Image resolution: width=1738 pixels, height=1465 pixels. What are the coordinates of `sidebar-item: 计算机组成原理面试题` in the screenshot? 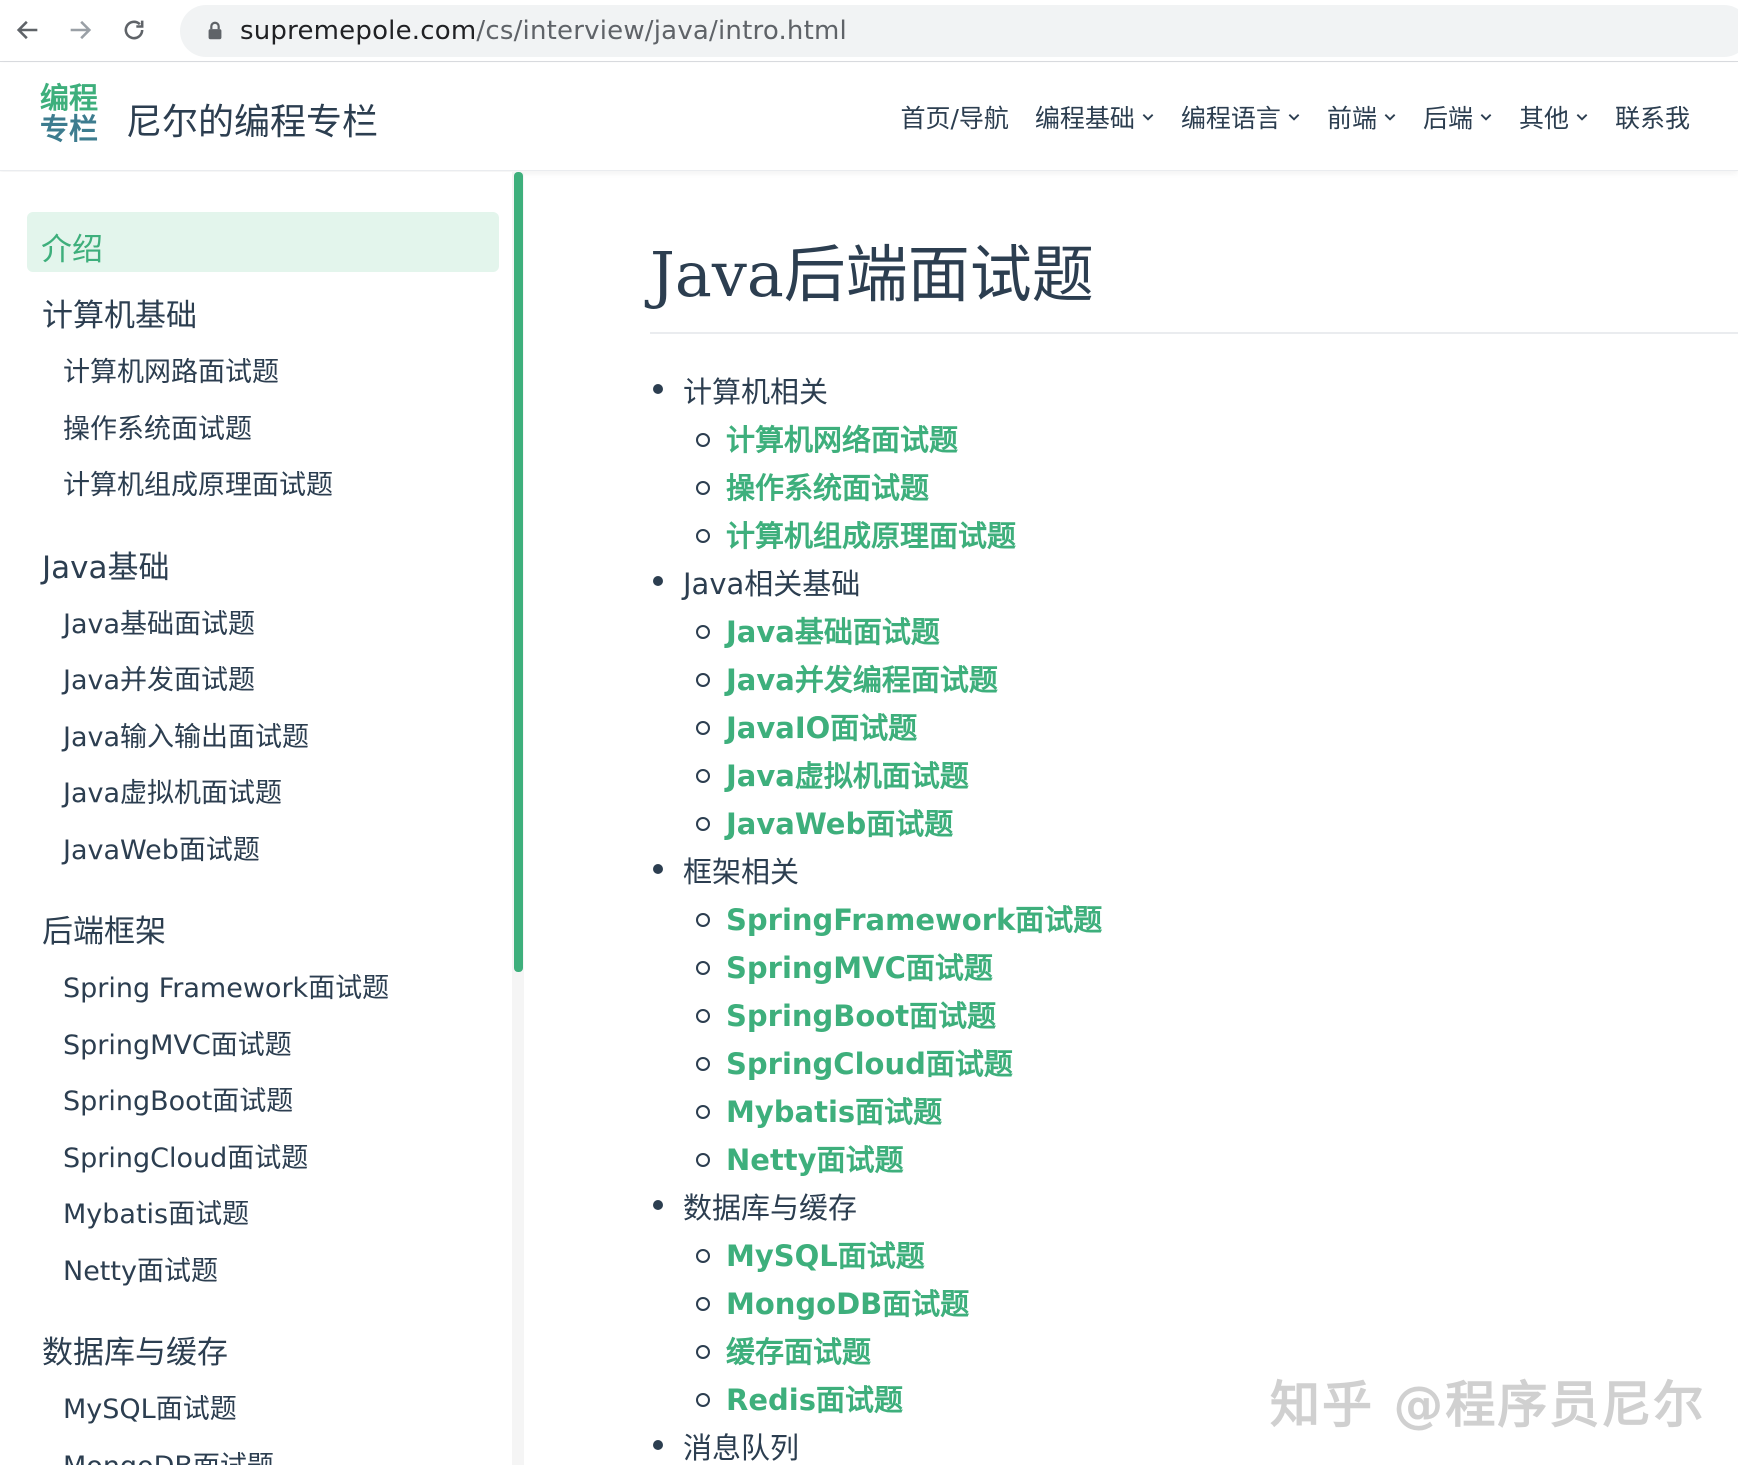 It's located at (198, 482).